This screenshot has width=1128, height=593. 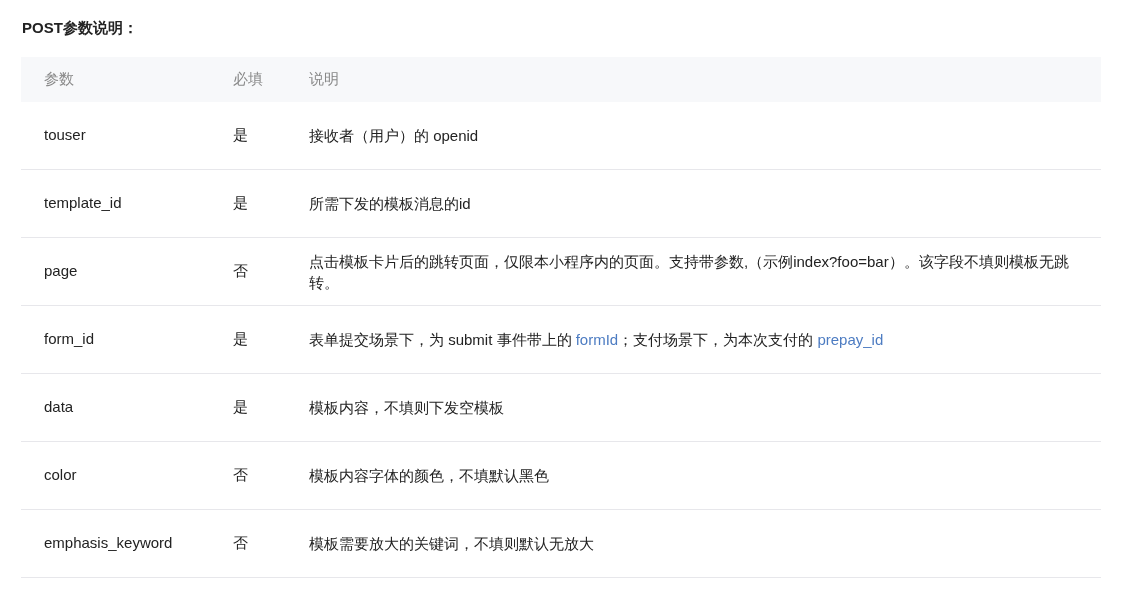 I want to click on description-text: 表单提交场景下，为 submit 事件带上的 formId；支付场景下，为本次支付的 prepay_id, so click(x=596, y=339).